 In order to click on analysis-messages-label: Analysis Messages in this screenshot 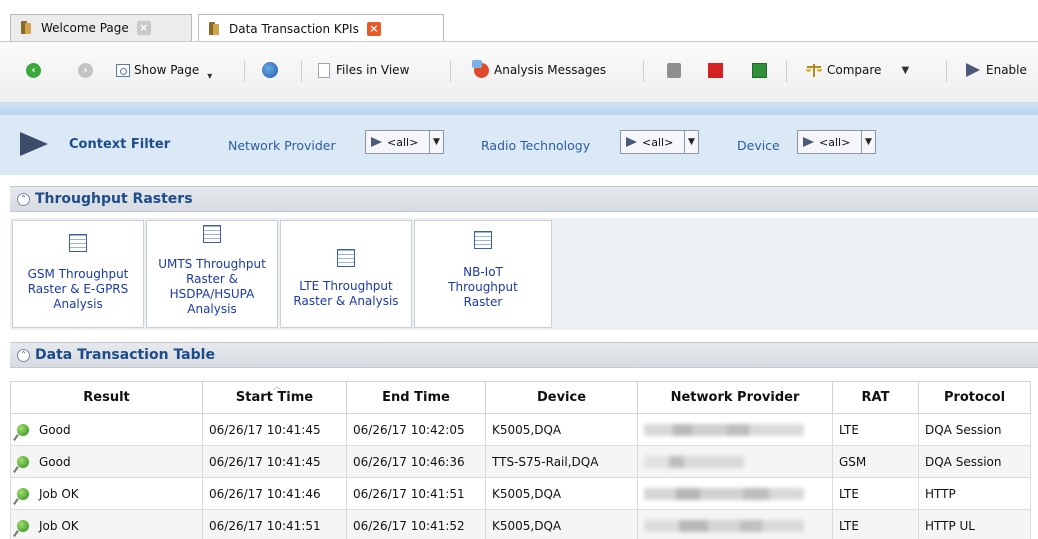, I will do `click(550, 70)`.